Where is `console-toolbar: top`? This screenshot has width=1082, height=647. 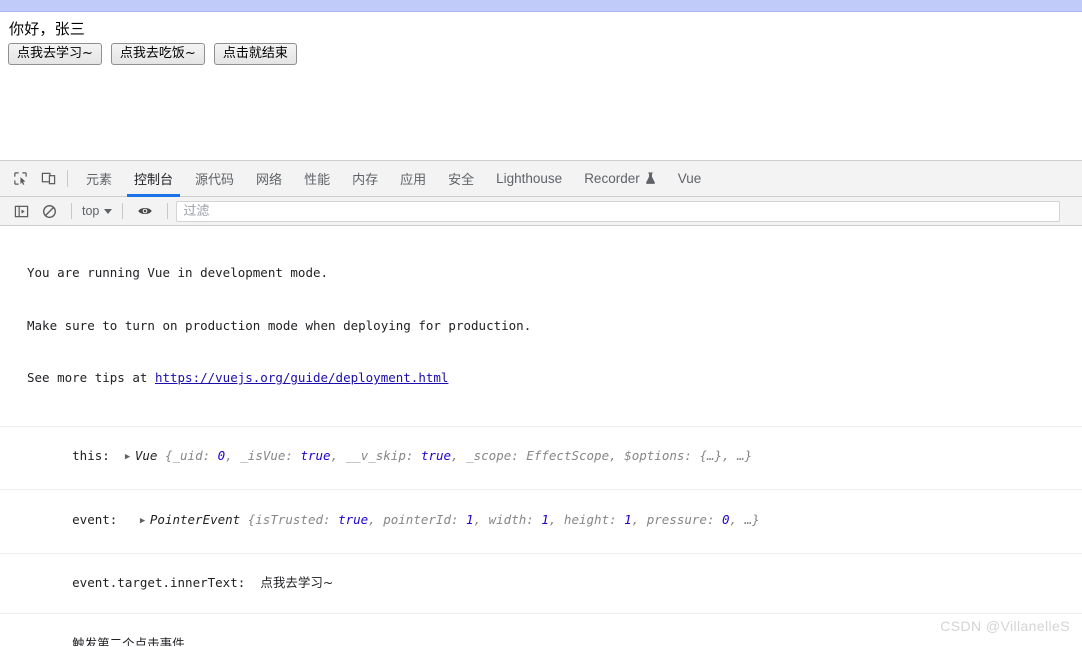
console-toolbar: top is located at coordinates (541, 211).